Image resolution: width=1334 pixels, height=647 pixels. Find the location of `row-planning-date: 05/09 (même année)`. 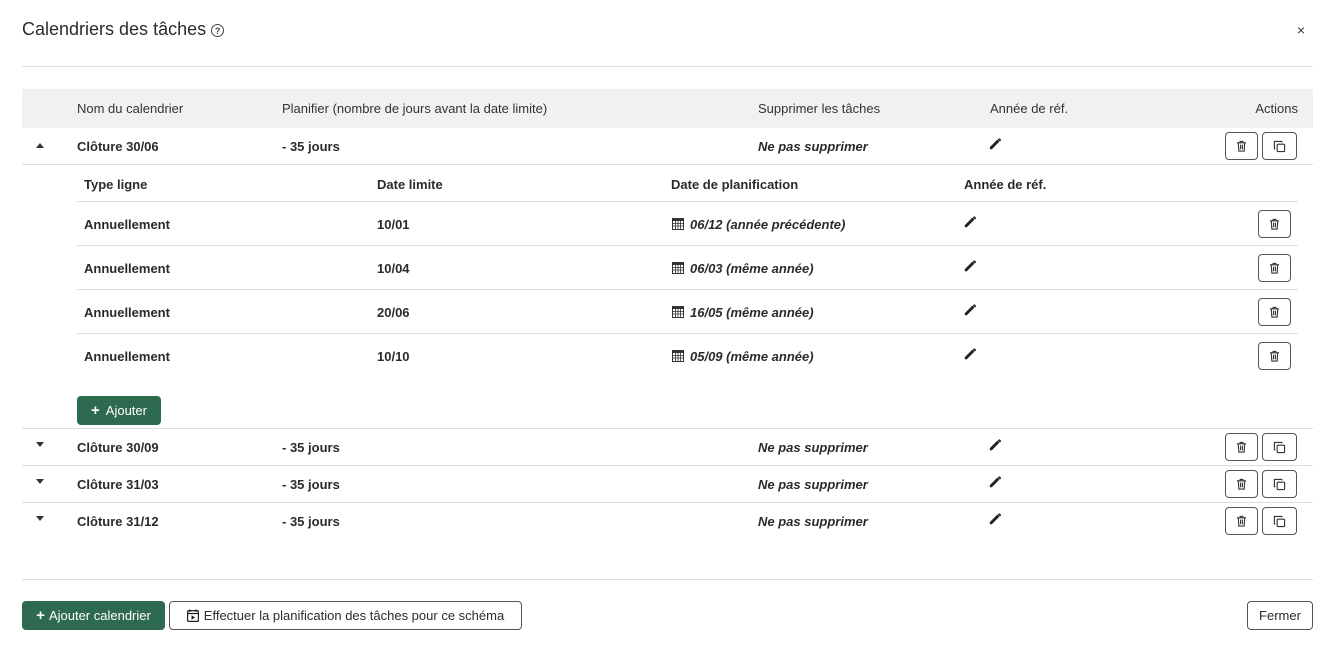

row-planning-date: 05/09 (même année) is located at coordinates (752, 356).